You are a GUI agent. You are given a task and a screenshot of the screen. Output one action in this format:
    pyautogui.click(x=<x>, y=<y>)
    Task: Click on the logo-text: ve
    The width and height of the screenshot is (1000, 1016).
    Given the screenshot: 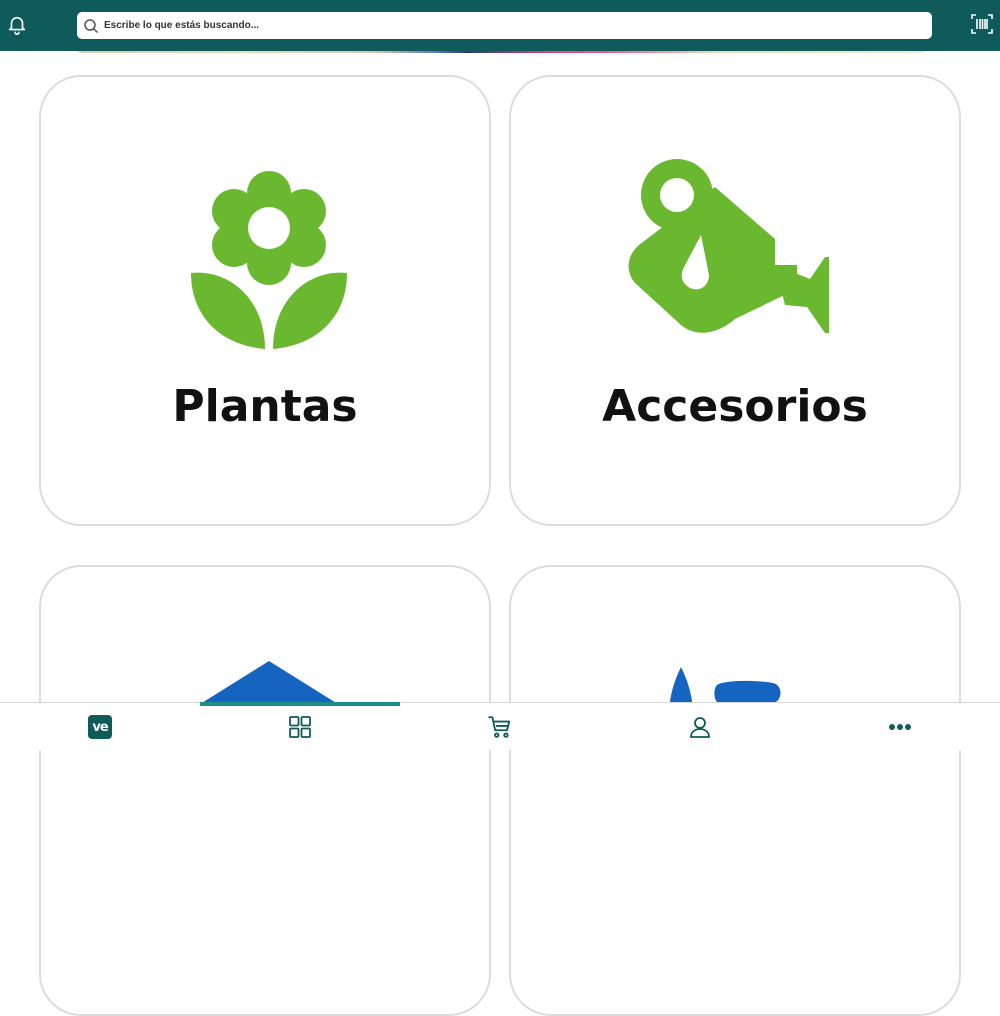 What is the action you would take?
    pyautogui.click(x=100, y=727)
    